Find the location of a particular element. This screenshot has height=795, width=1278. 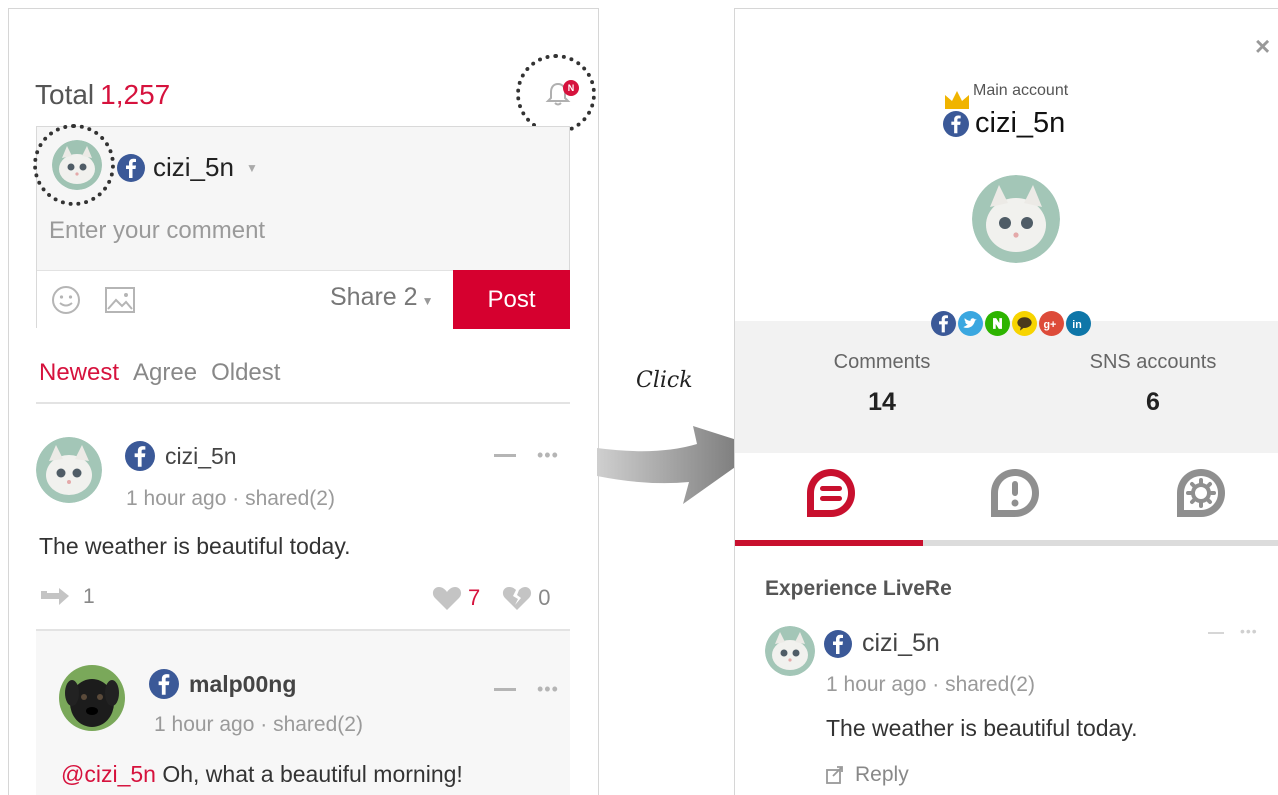

account-username: cizi_5n is located at coordinates (193, 167).